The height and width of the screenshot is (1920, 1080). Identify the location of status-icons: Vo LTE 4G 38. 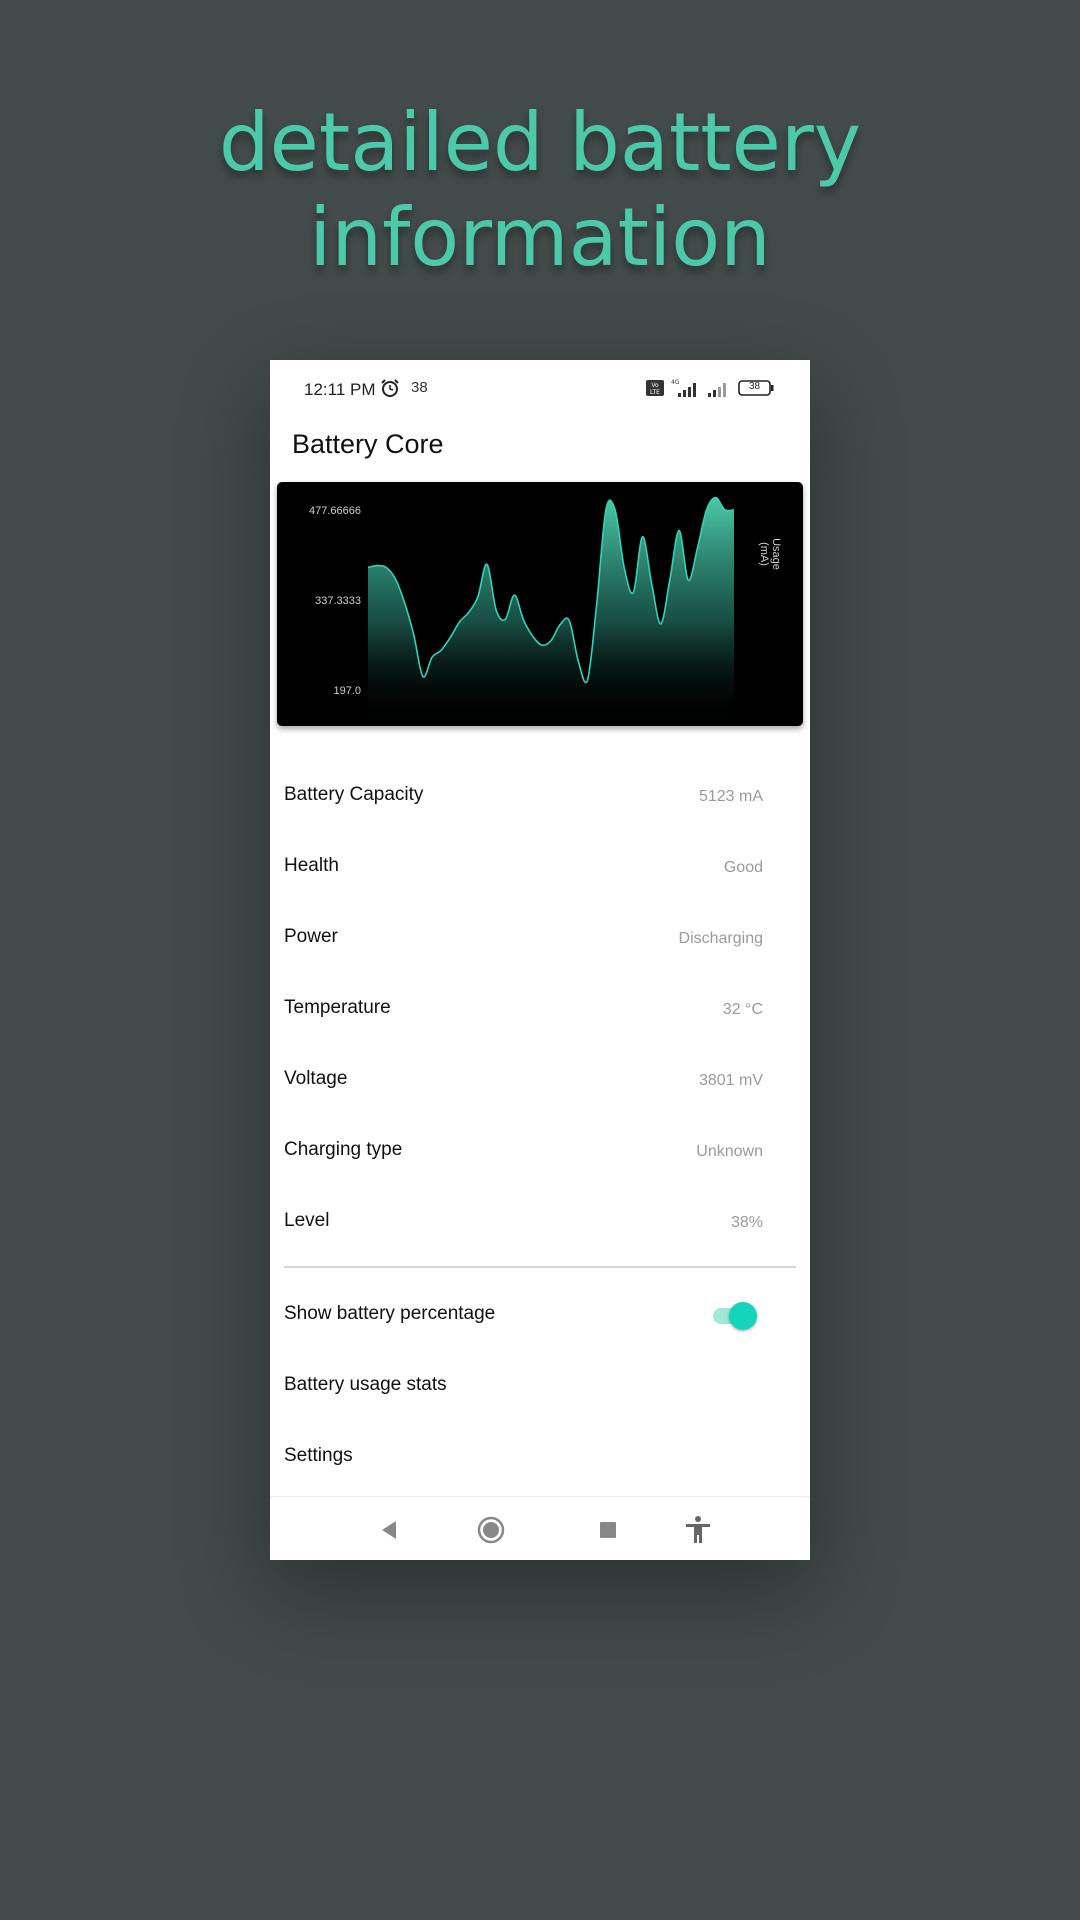
(710, 388).